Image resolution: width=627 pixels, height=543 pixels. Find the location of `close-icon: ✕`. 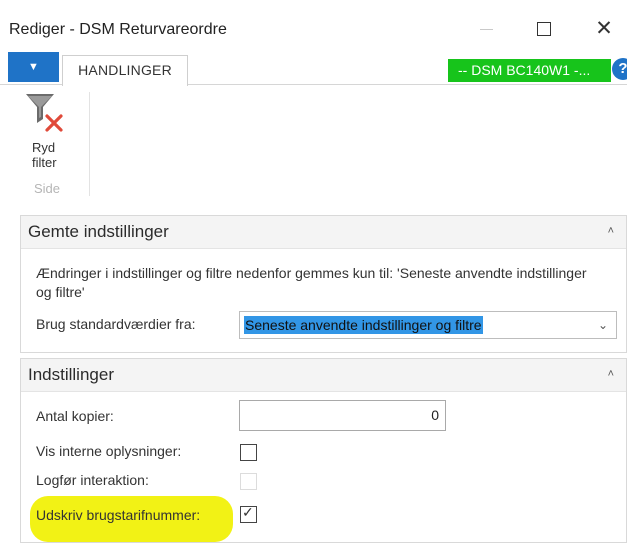

close-icon: ✕ is located at coordinates (604, 28).